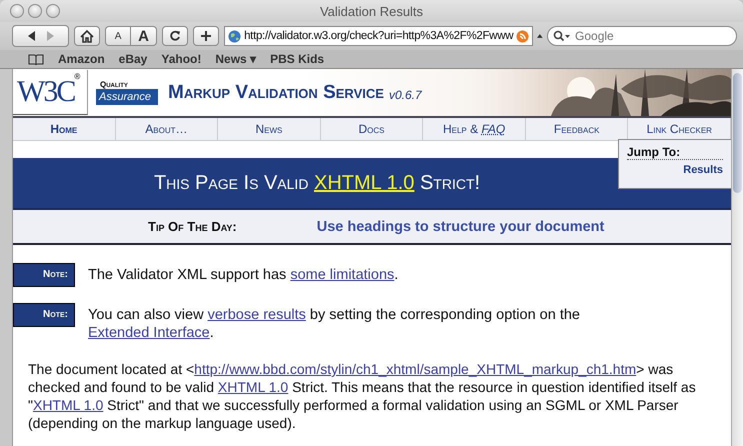  What do you see at coordinates (118, 36) in the screenshot?
I see `text-smaller-button: A` at bounding box center [118, 36].